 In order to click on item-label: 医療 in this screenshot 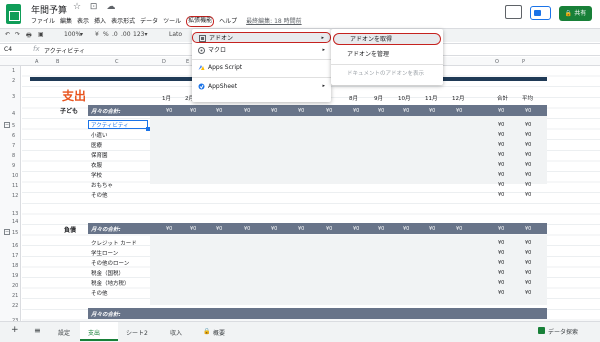, I will do `click(96, 145)`.